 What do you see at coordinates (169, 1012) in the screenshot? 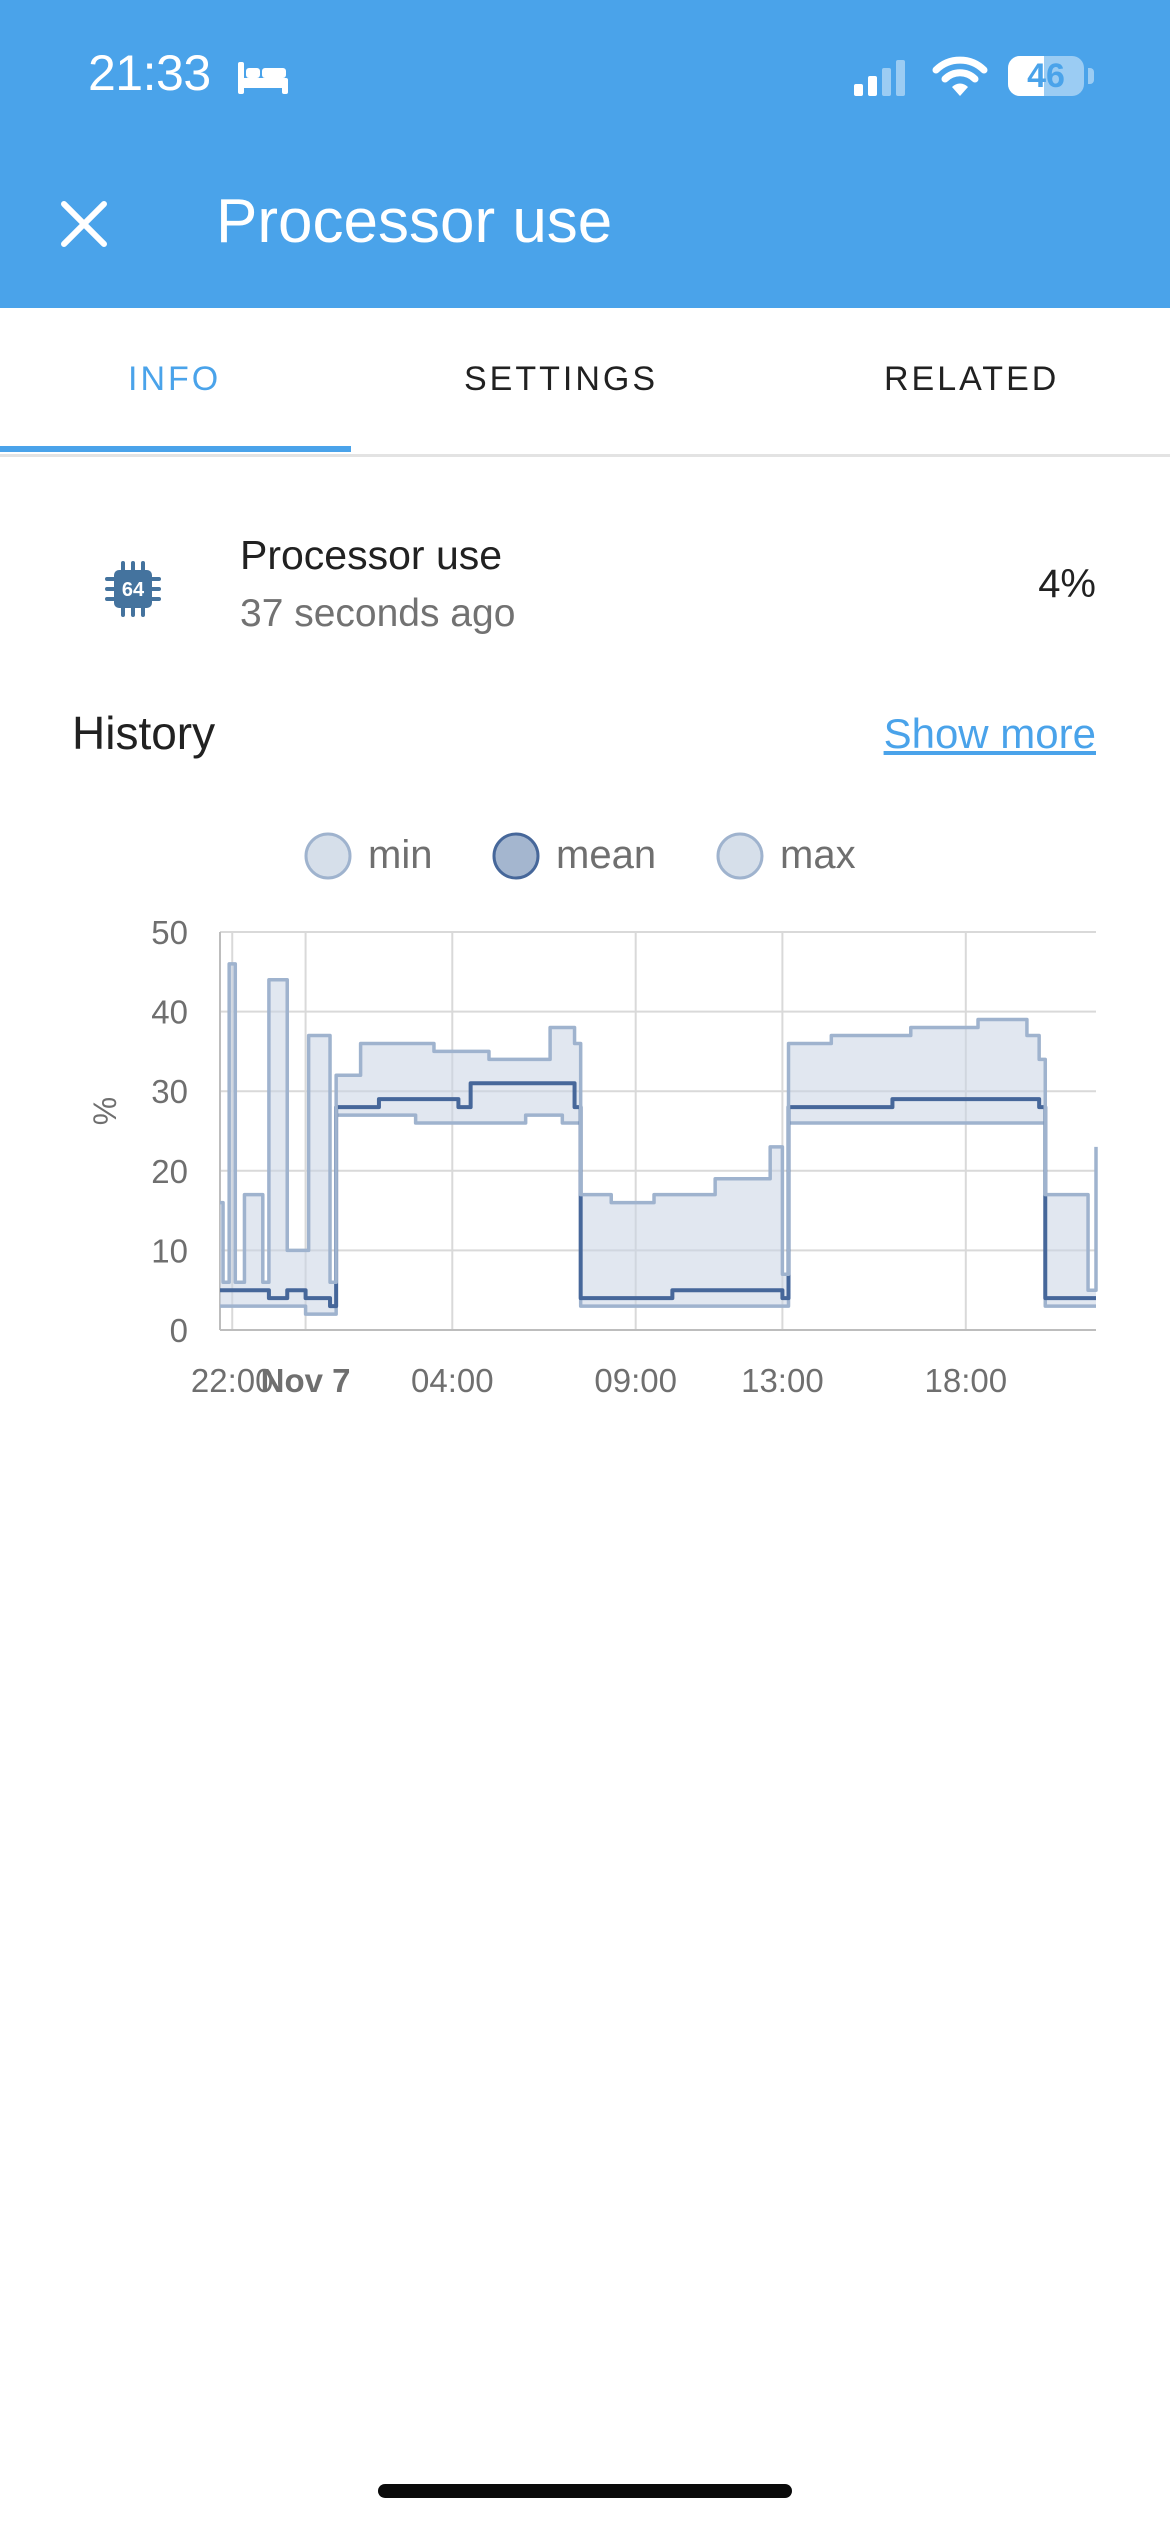
I see `y-tick-label: 40` at bounding box center [169, 1012].